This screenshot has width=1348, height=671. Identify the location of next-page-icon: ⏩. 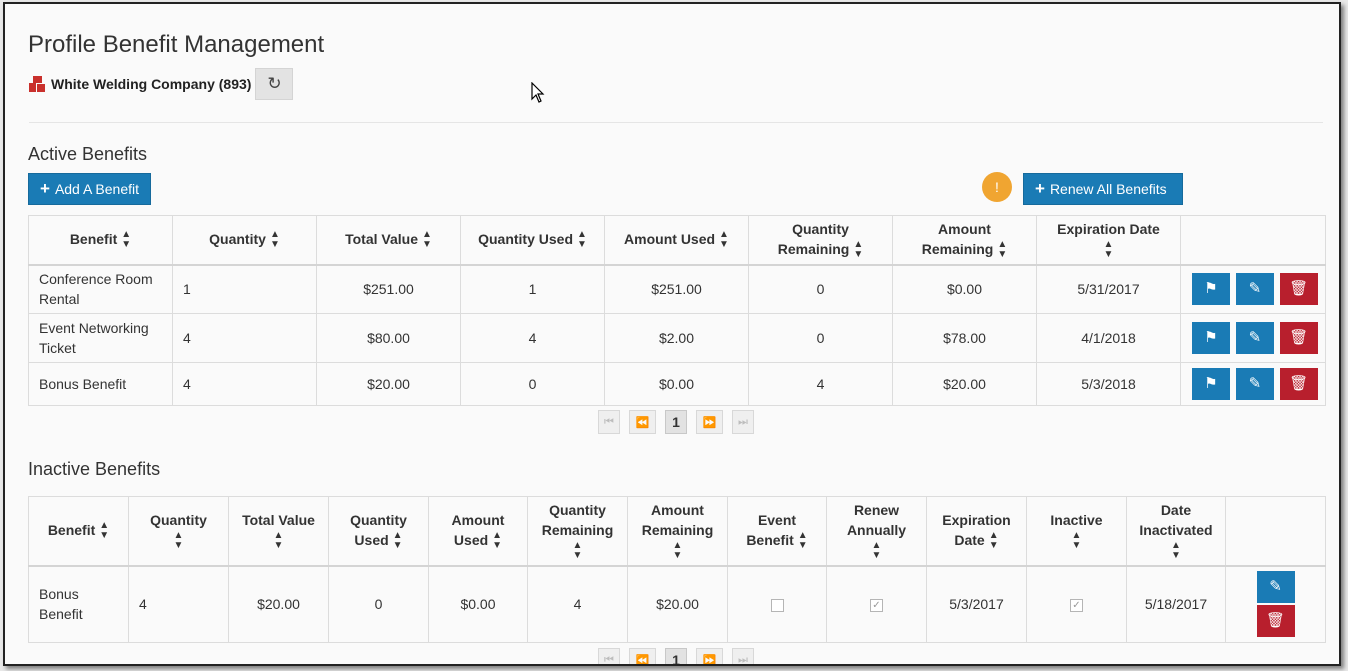
(709, 422).